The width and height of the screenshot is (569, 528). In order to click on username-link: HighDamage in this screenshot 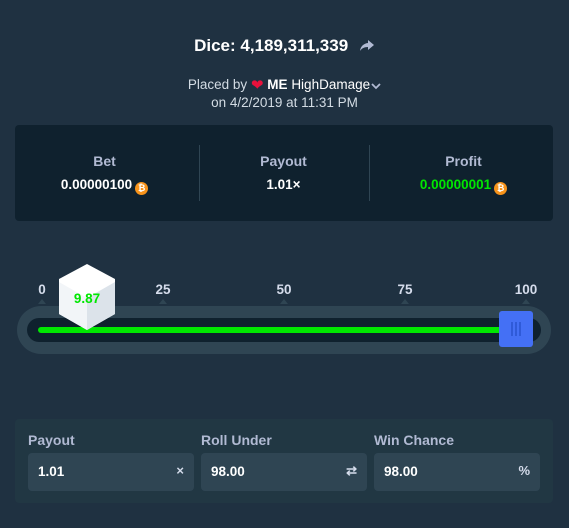, I will do `click(330, 84)`.